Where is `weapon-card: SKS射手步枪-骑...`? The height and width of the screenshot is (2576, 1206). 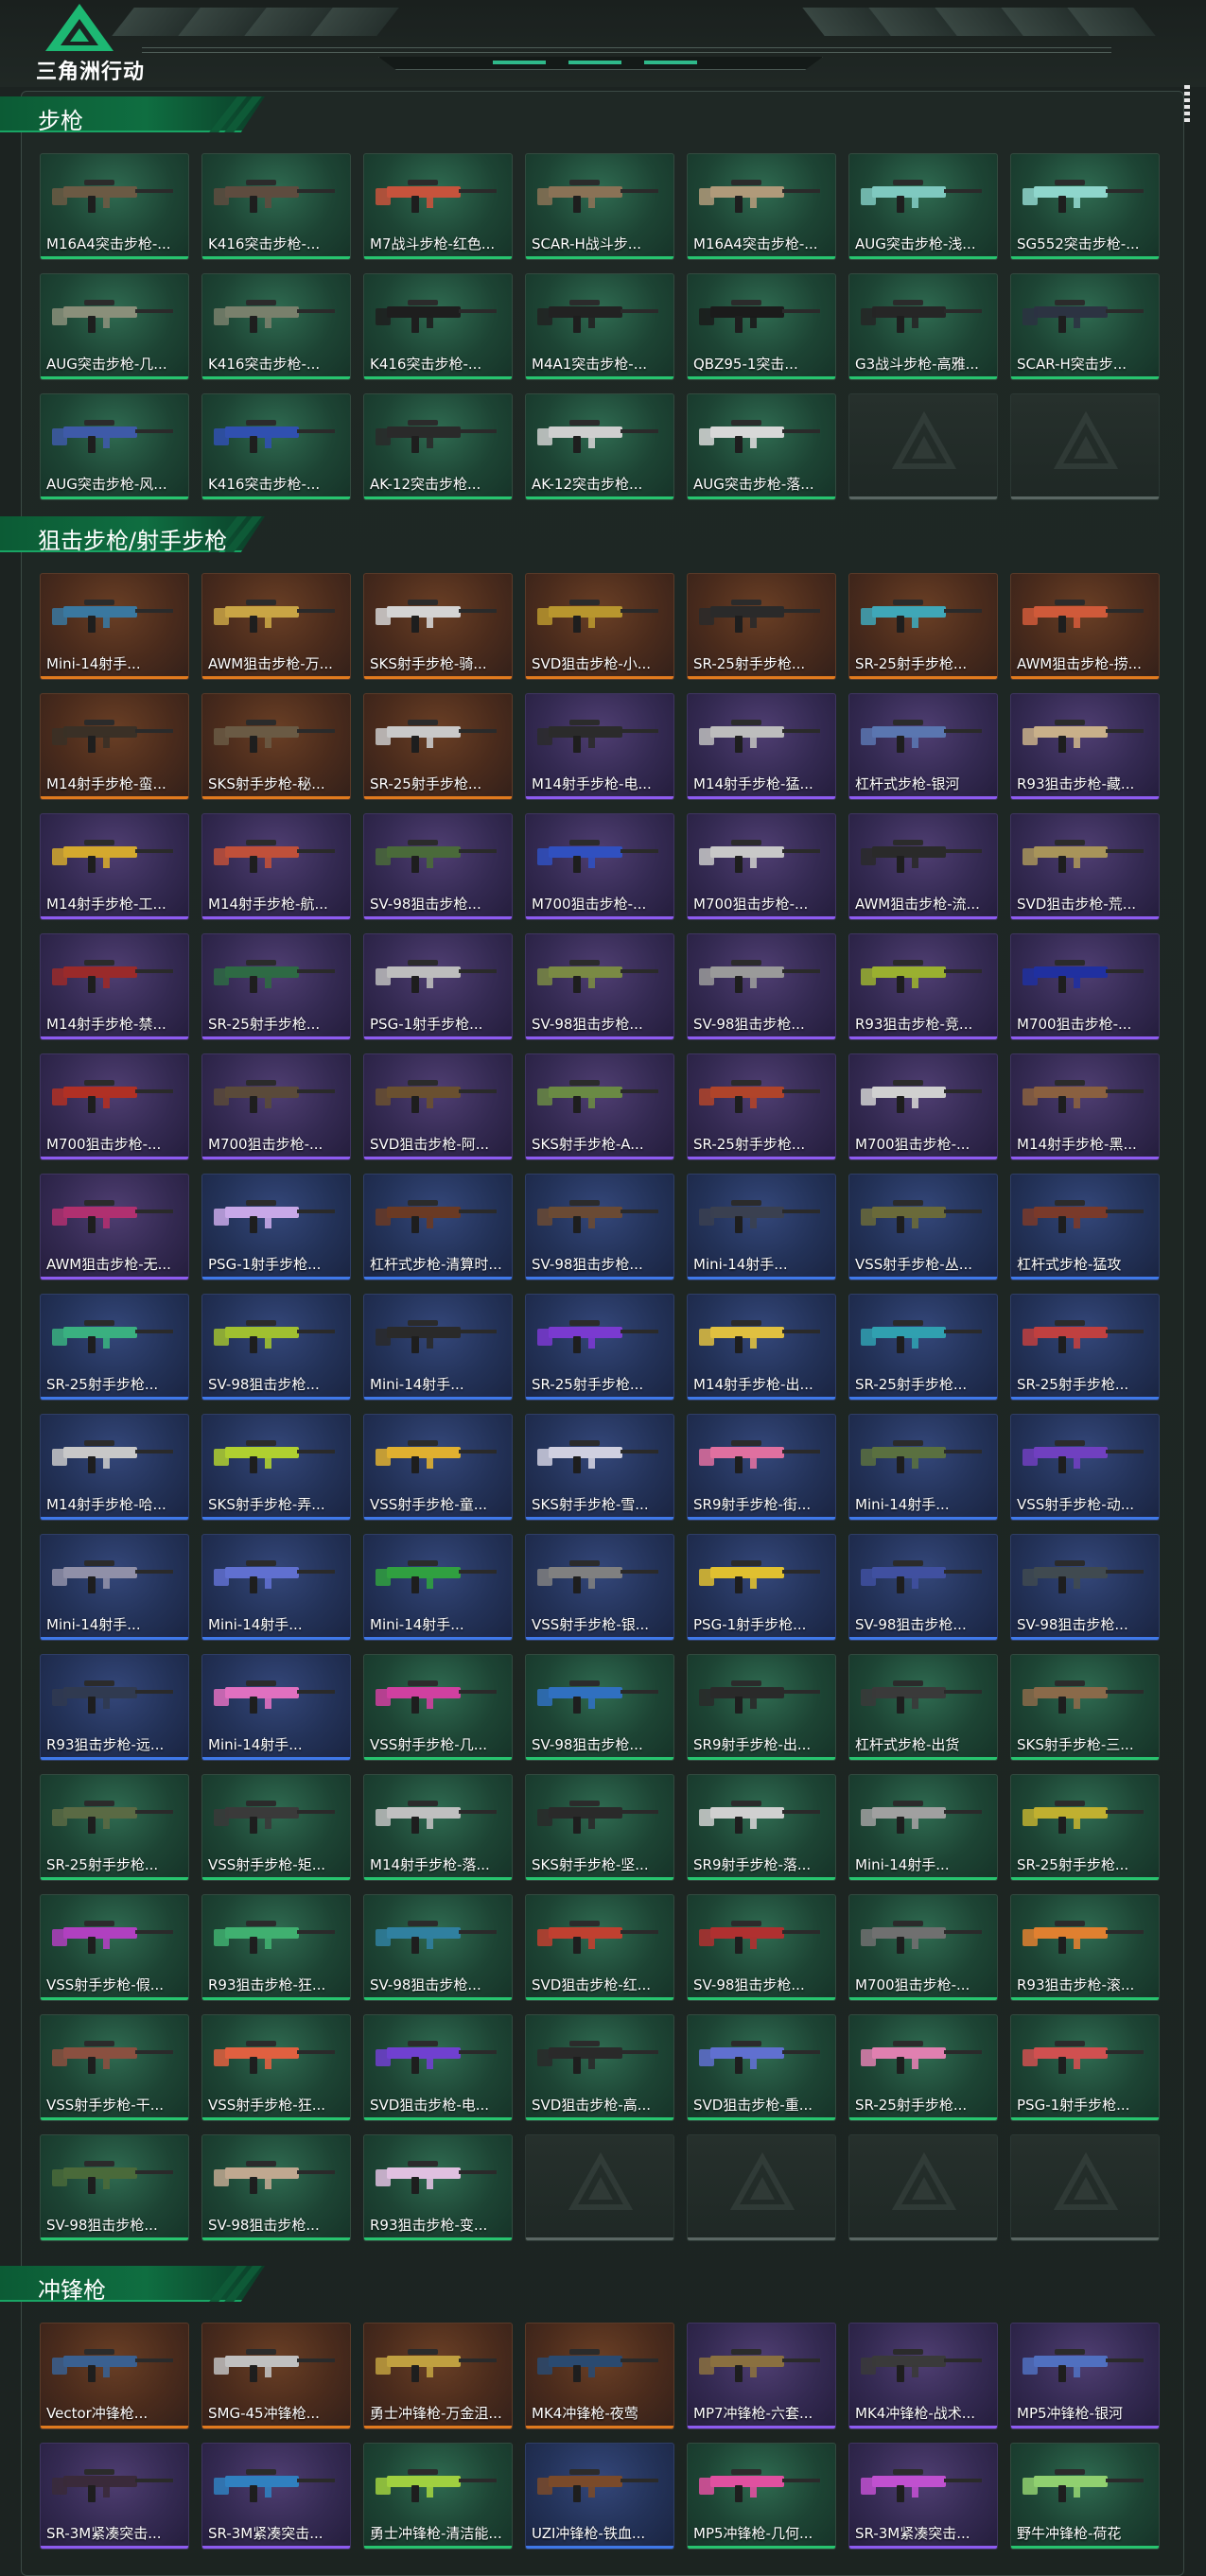
weapon-card: SKS射手步枪-骑... is located at coordinates (438, 626).